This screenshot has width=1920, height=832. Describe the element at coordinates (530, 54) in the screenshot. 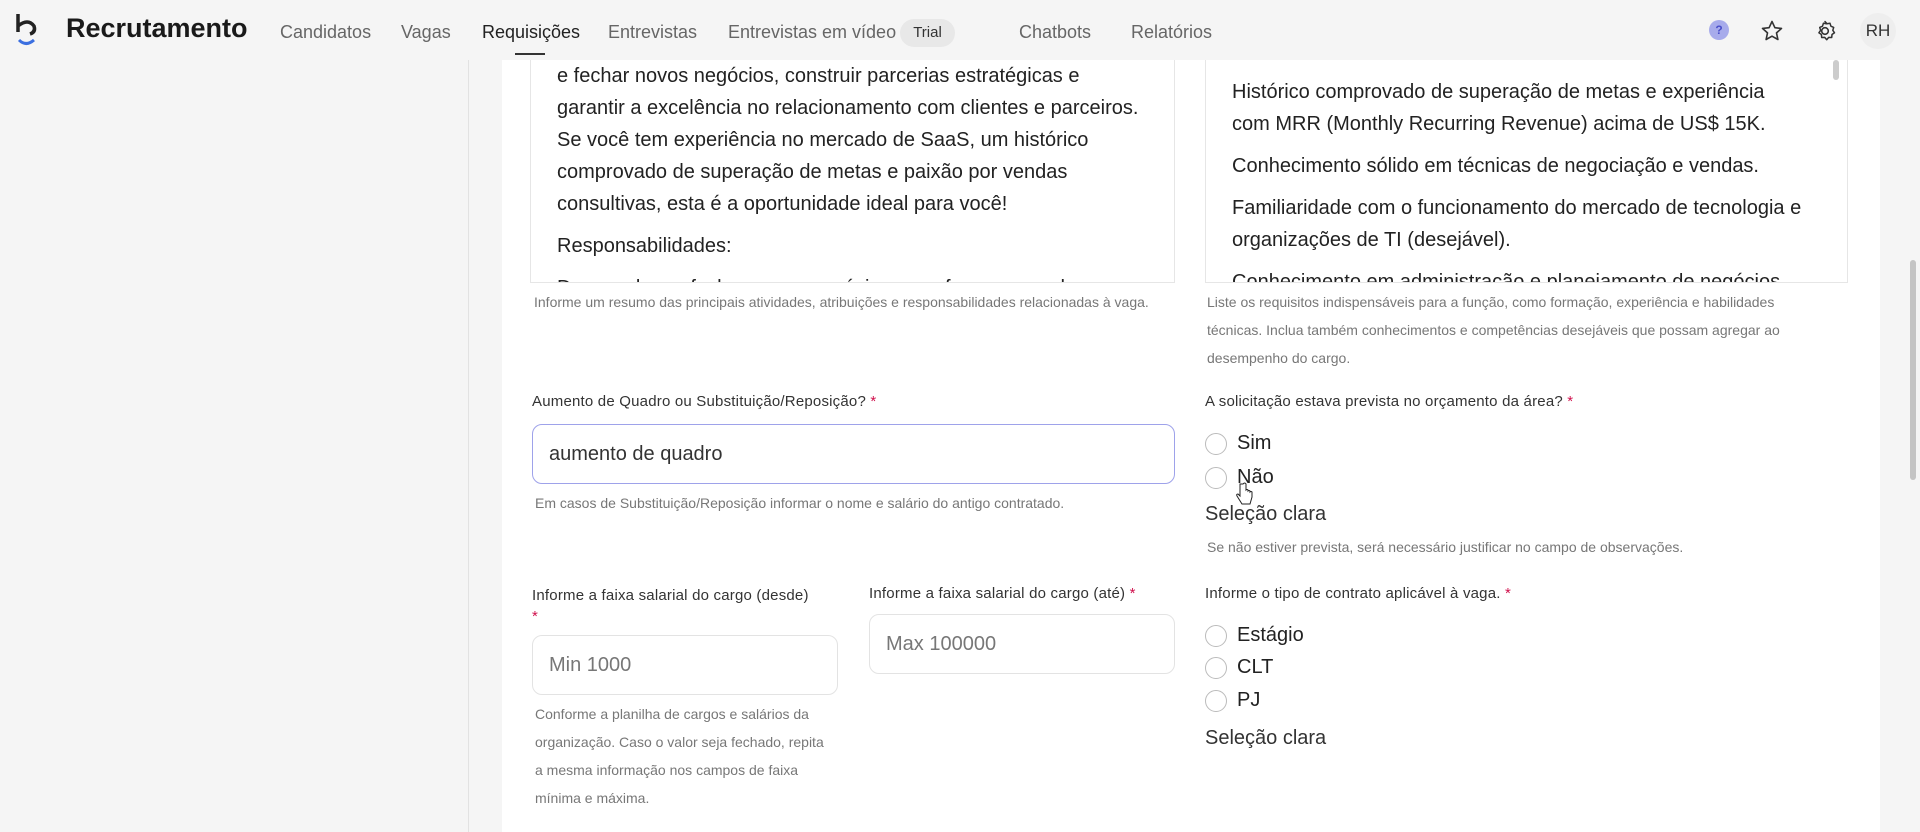

I see `active-tab-indicator` at that location.